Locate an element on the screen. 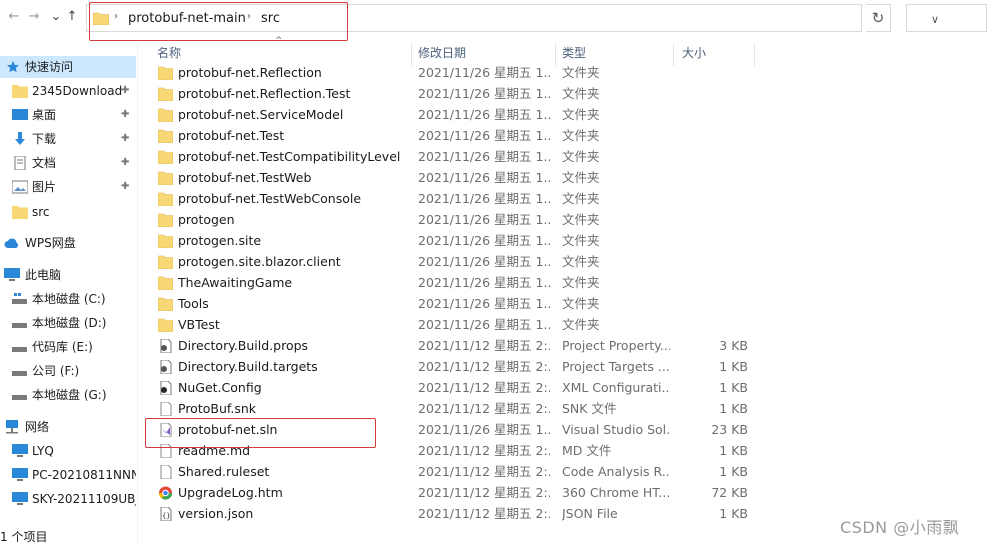 This screenshot has height=545, width=987. sidebar-item-label: 本地磁盘 (G:) is located at coordinates (69, 395).